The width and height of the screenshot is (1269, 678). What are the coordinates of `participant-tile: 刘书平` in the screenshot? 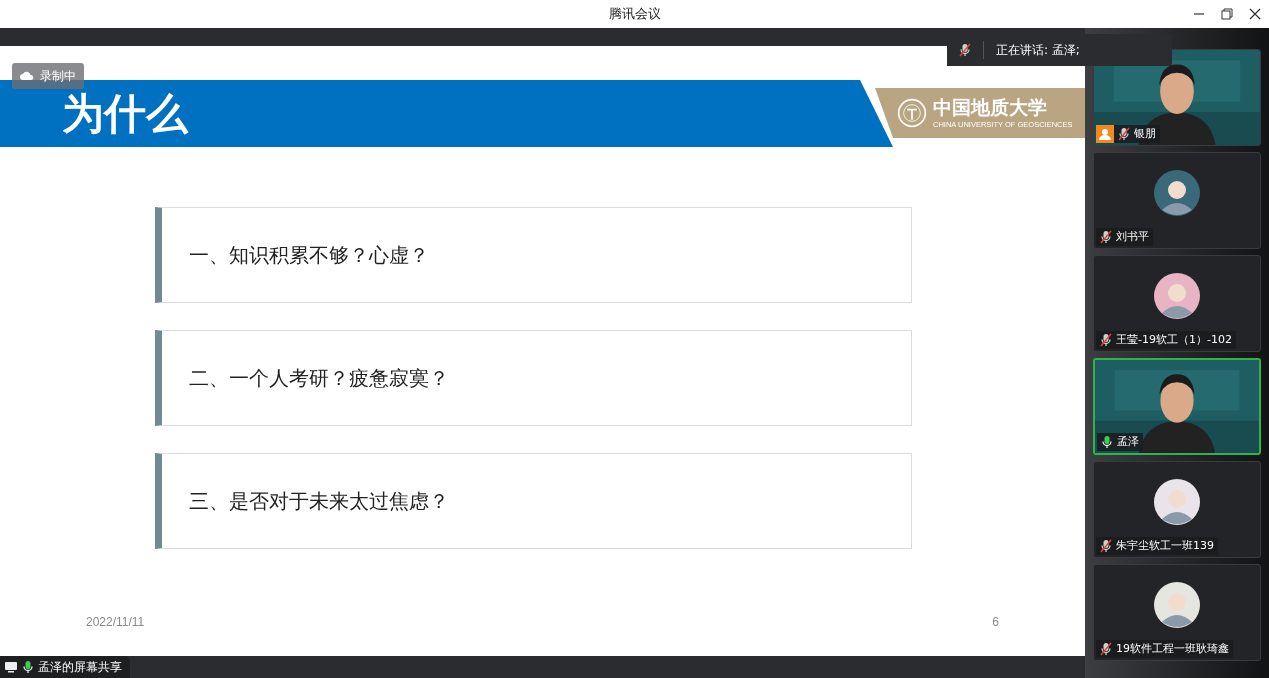 It's located at (1177, 200).